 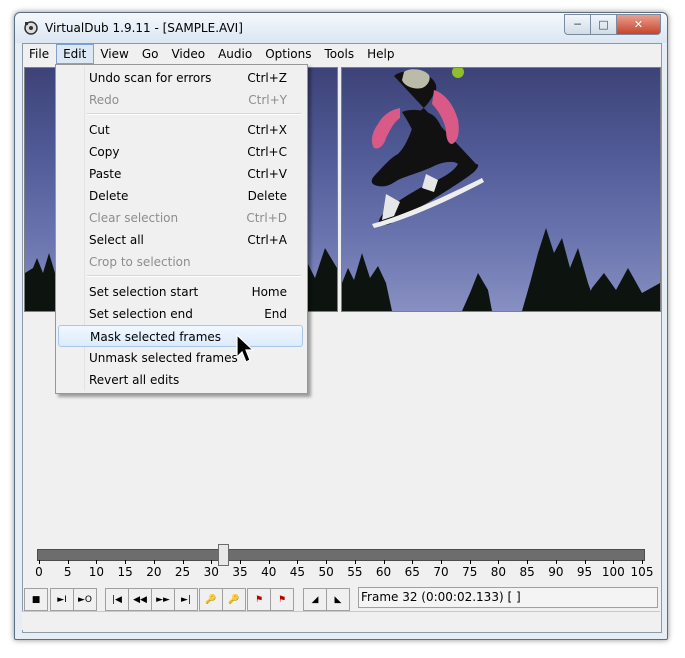 I want to click on stop-icon: ■, so click(x=36, y=599).